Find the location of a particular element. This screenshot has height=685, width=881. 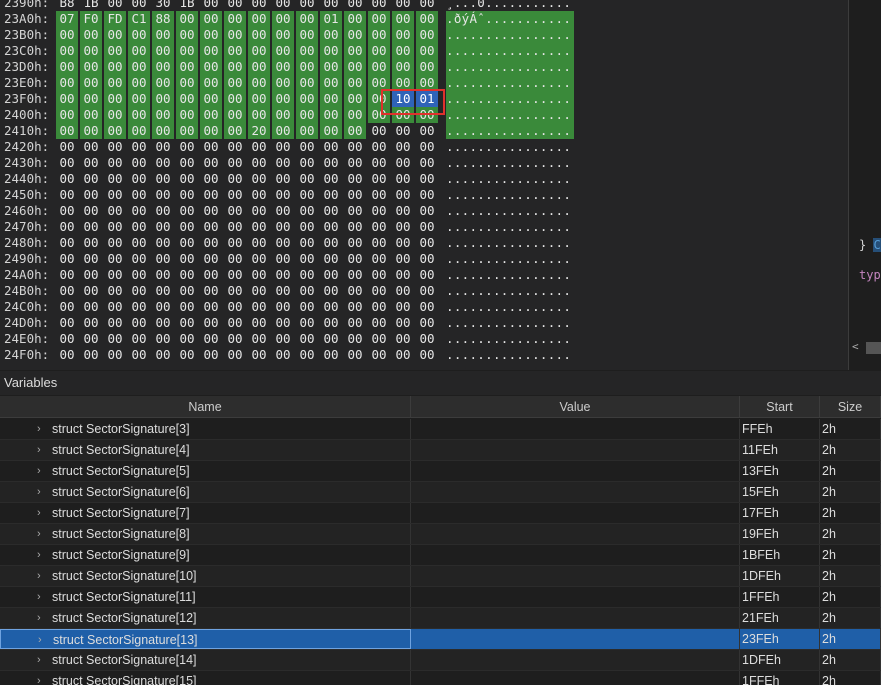

hex-byte: 1B is located at coordinates (187, 5).